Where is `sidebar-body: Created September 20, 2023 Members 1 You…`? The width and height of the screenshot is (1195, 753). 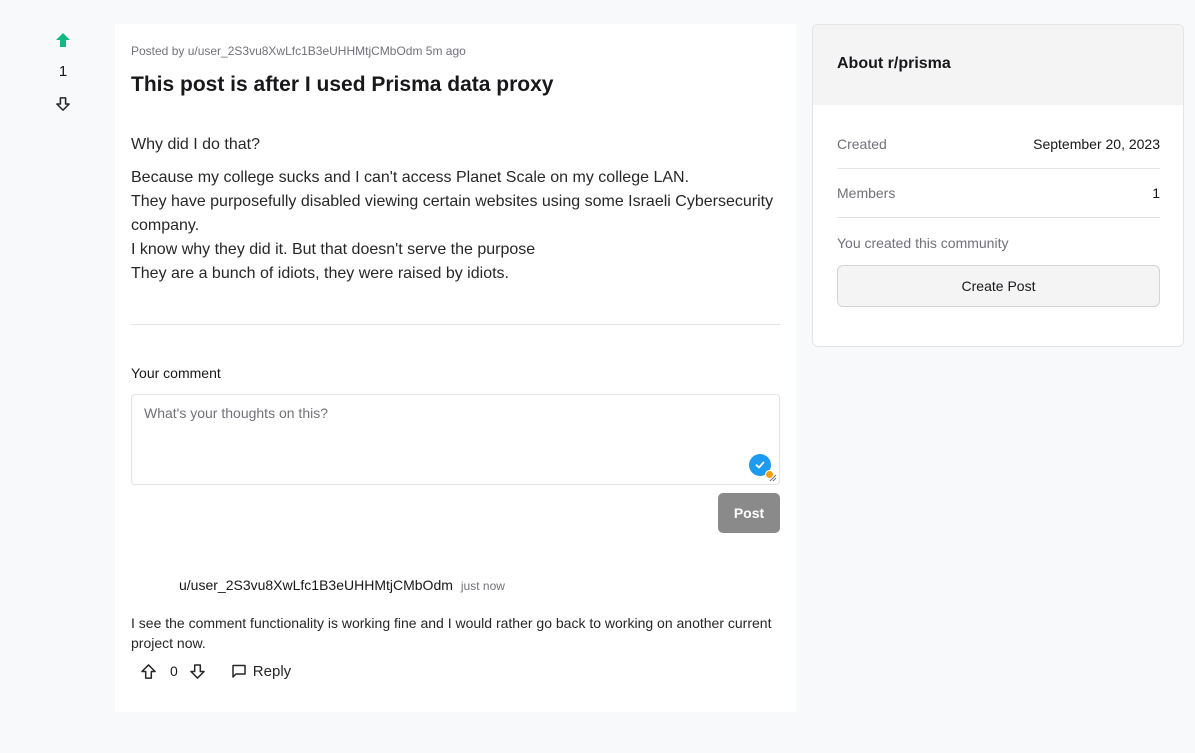
sidebar-body: Created September 20, 2023 Members 1 You… is located at coordinates (998, 213).